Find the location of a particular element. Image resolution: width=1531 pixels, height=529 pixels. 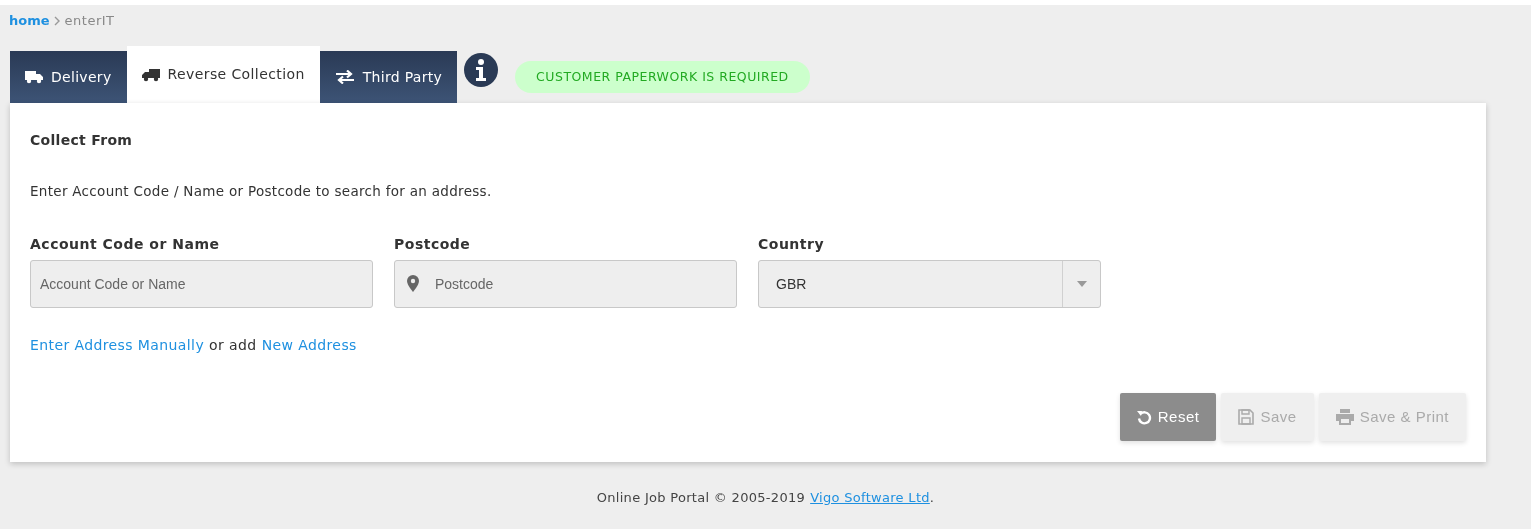

tab: Reverse Collection is located at coordinates (223, 74).